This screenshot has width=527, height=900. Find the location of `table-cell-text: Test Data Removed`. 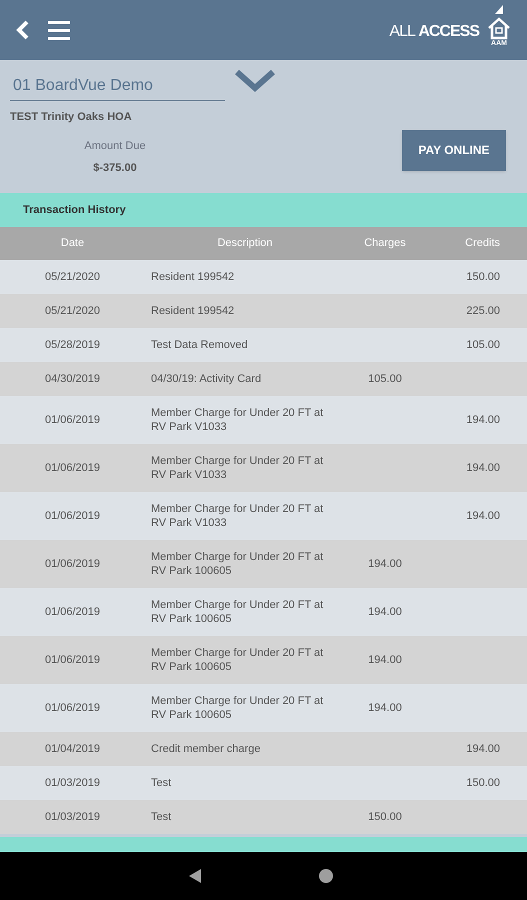

table-cell-text: Test Data Removed is located at coordinates (199, 345).